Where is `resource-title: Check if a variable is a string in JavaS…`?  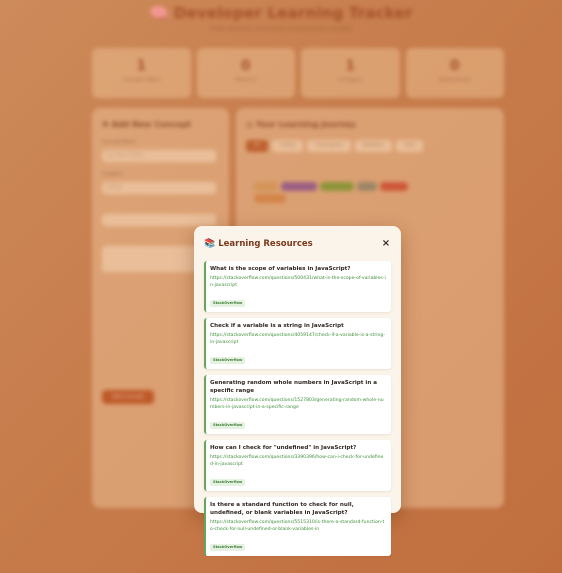 resource-title: Check if a variable is a string in JavaS… is located at coordinates (277, 326).